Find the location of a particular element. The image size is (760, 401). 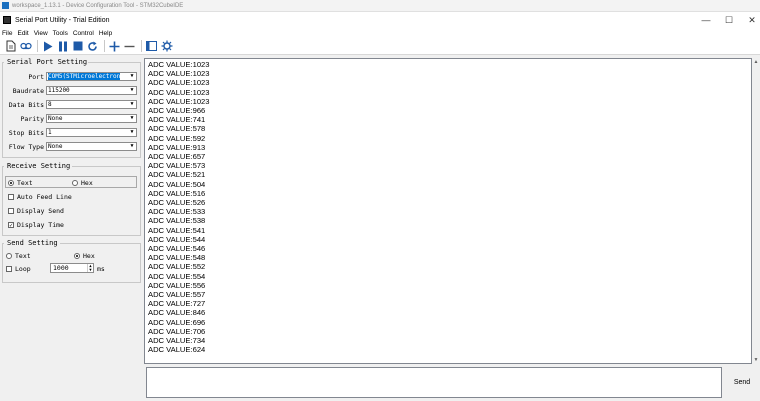

output-line: ADC VALUE:504 is located at coordinates (177, 184).